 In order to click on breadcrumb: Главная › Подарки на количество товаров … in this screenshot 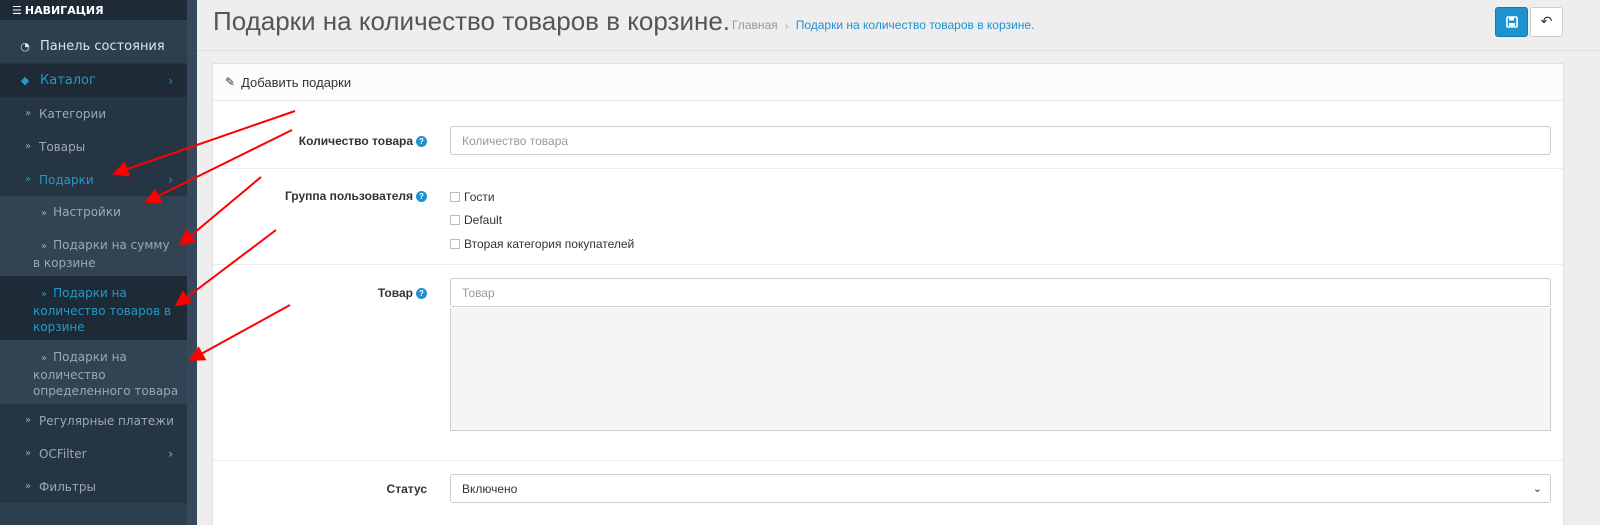, I will do `click(883, 25)`.